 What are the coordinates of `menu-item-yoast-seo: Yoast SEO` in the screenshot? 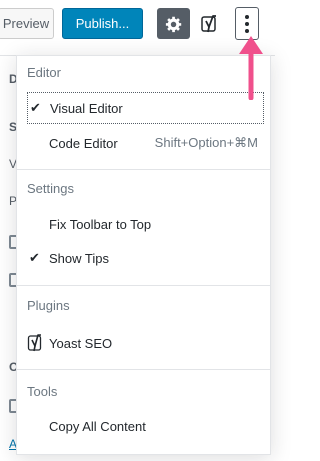 It's located at (145, 343).